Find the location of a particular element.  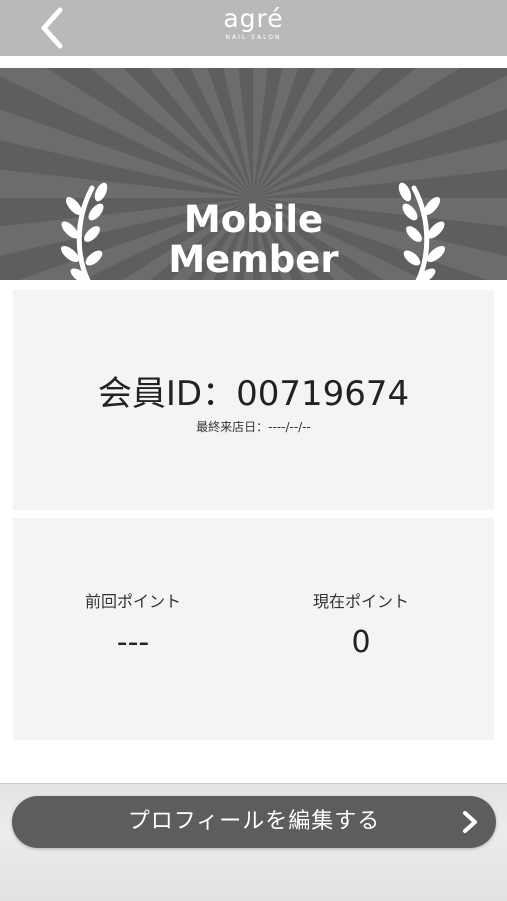

previous-points: 前回ポイント --- is located at coordinates (133, 625).